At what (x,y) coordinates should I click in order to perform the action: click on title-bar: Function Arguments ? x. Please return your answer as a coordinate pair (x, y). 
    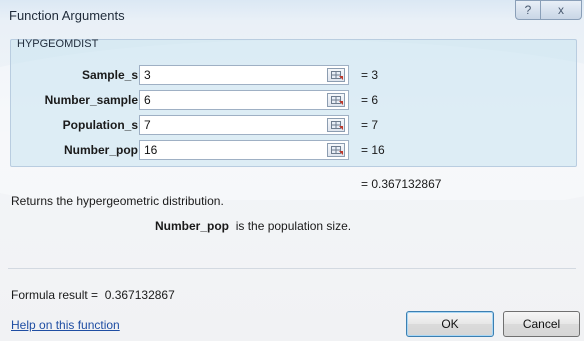
    Looking at the image, I should click on (292, 16).